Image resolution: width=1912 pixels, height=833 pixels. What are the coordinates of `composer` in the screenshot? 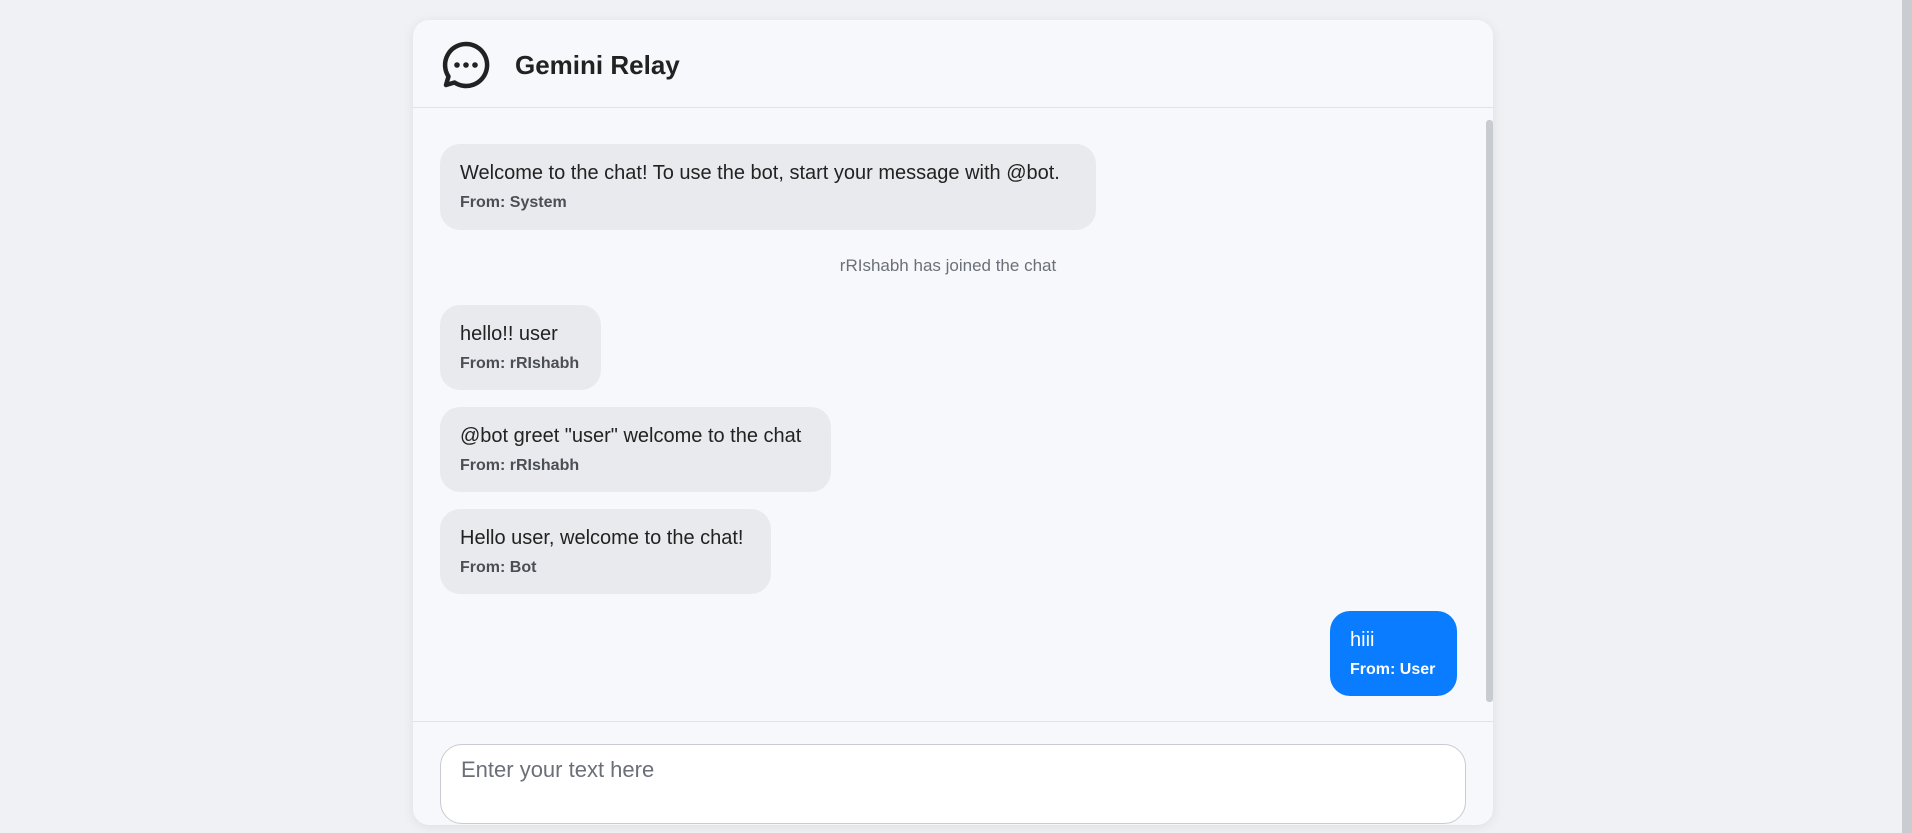 It's located at (953, 773).